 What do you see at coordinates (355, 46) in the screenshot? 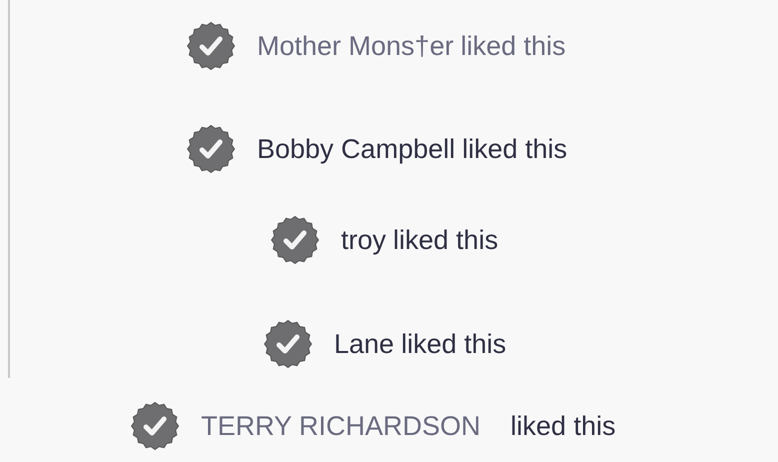
I see `user-name: Mother Mons†er` at bounding box center [355, 46].